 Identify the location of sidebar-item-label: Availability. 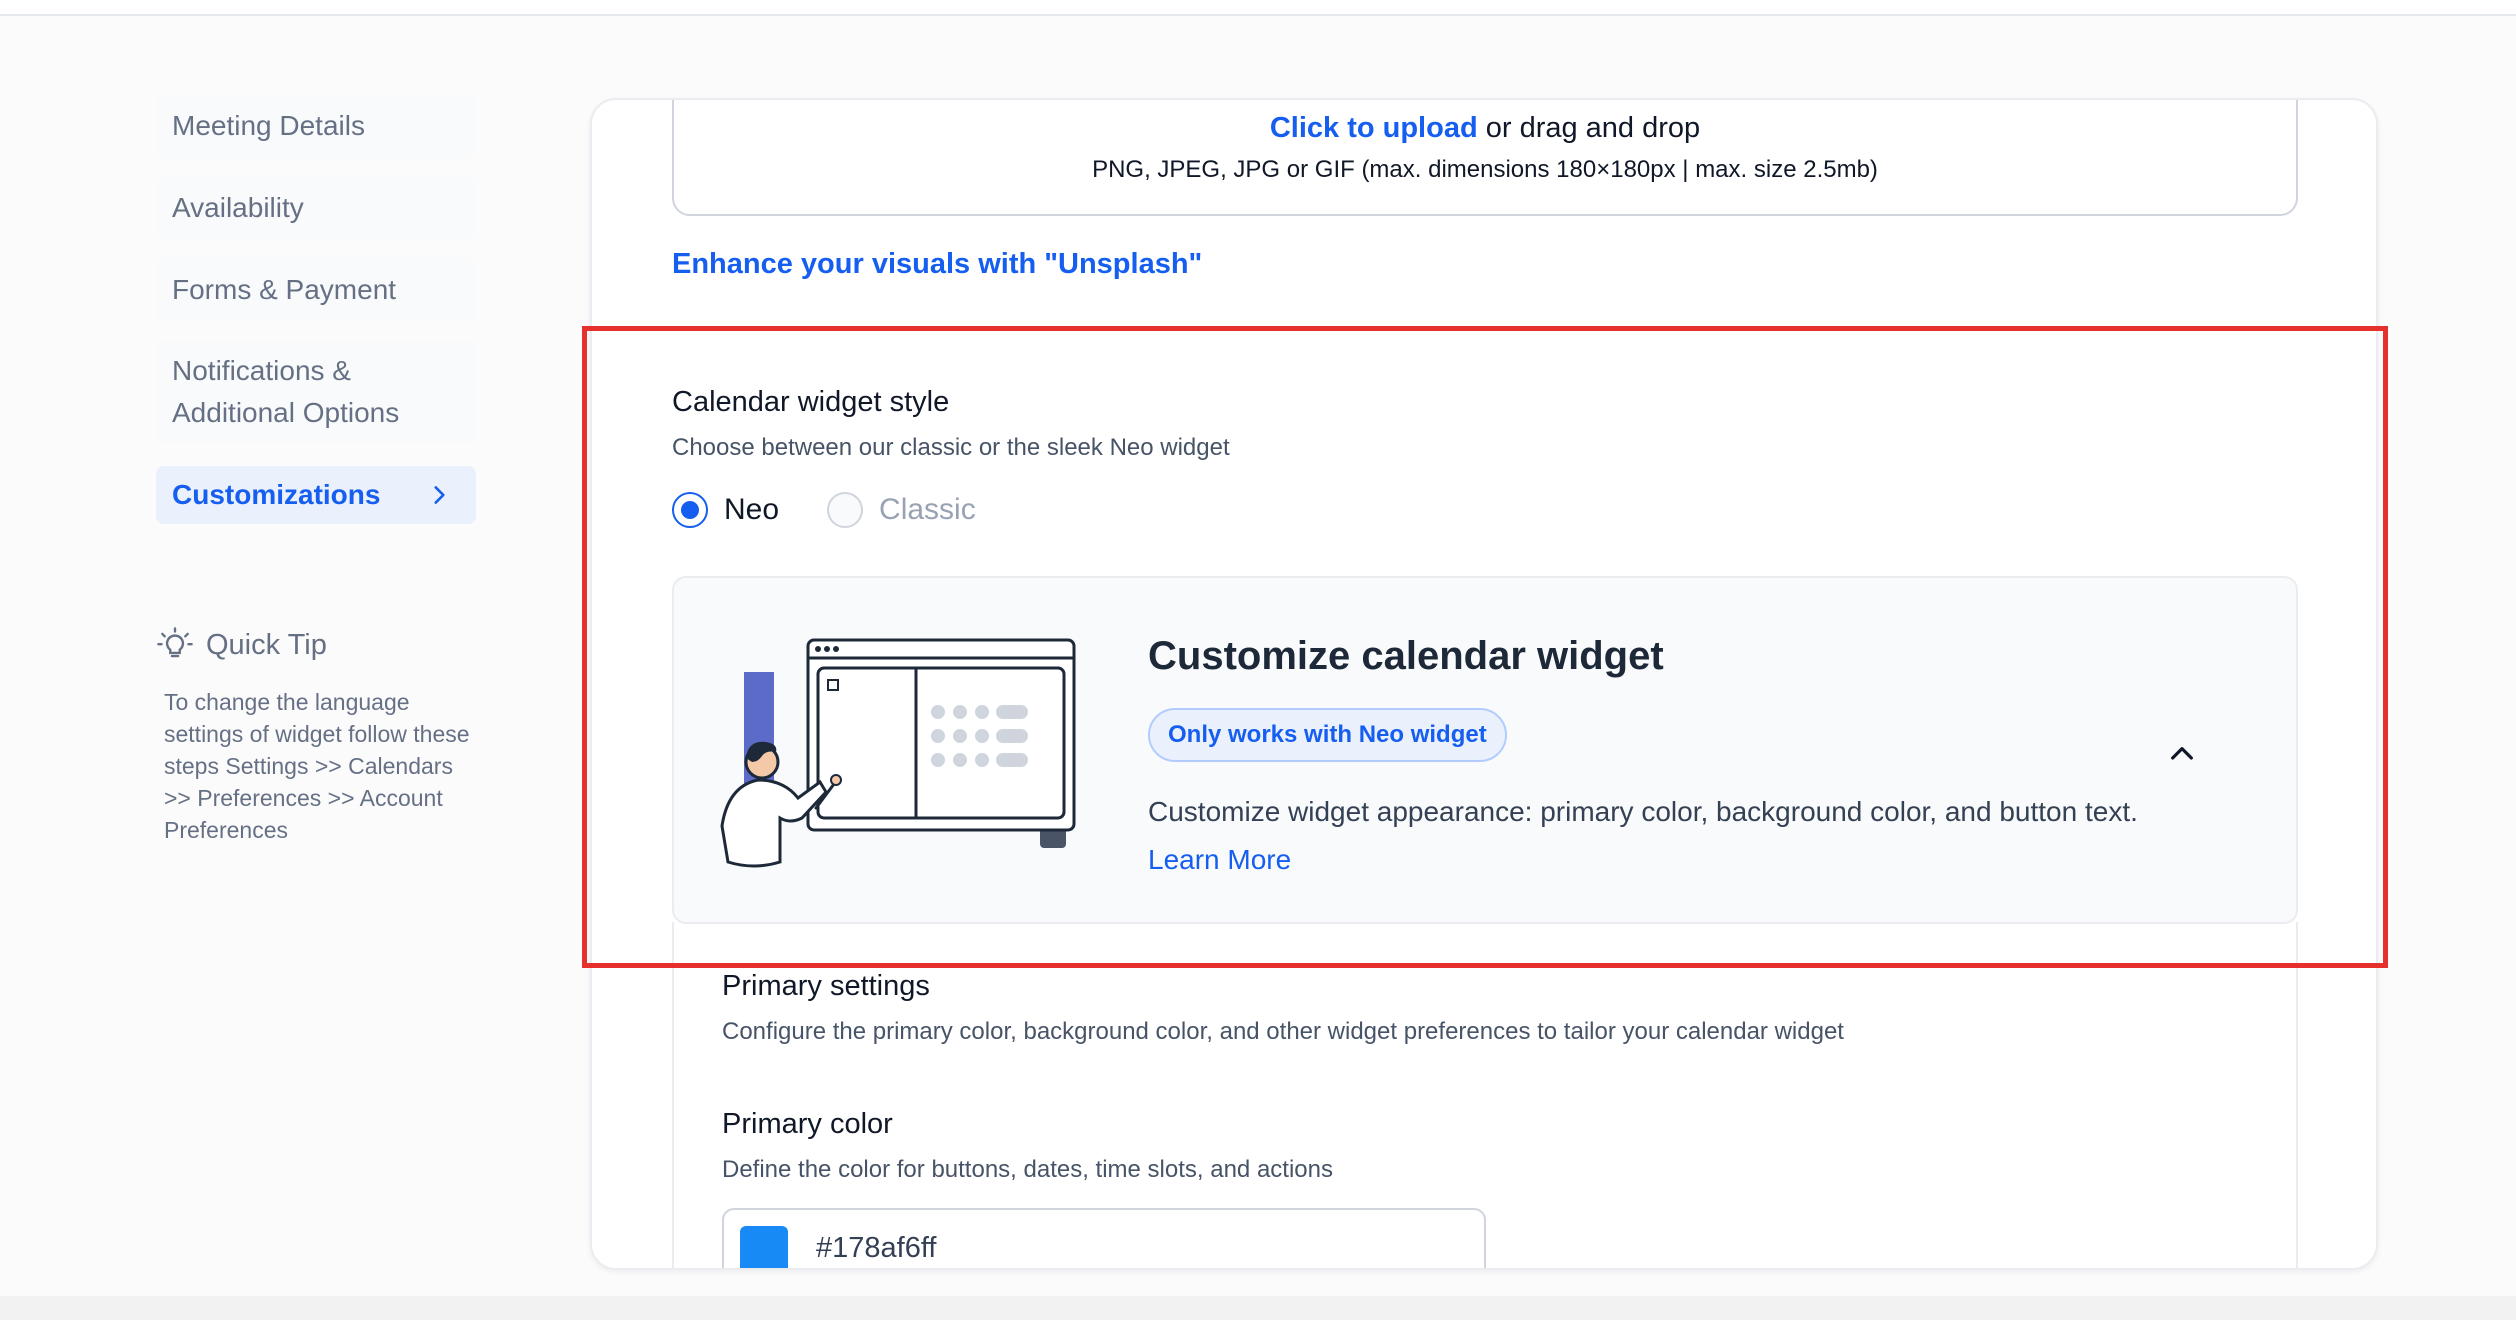
(238, 207).